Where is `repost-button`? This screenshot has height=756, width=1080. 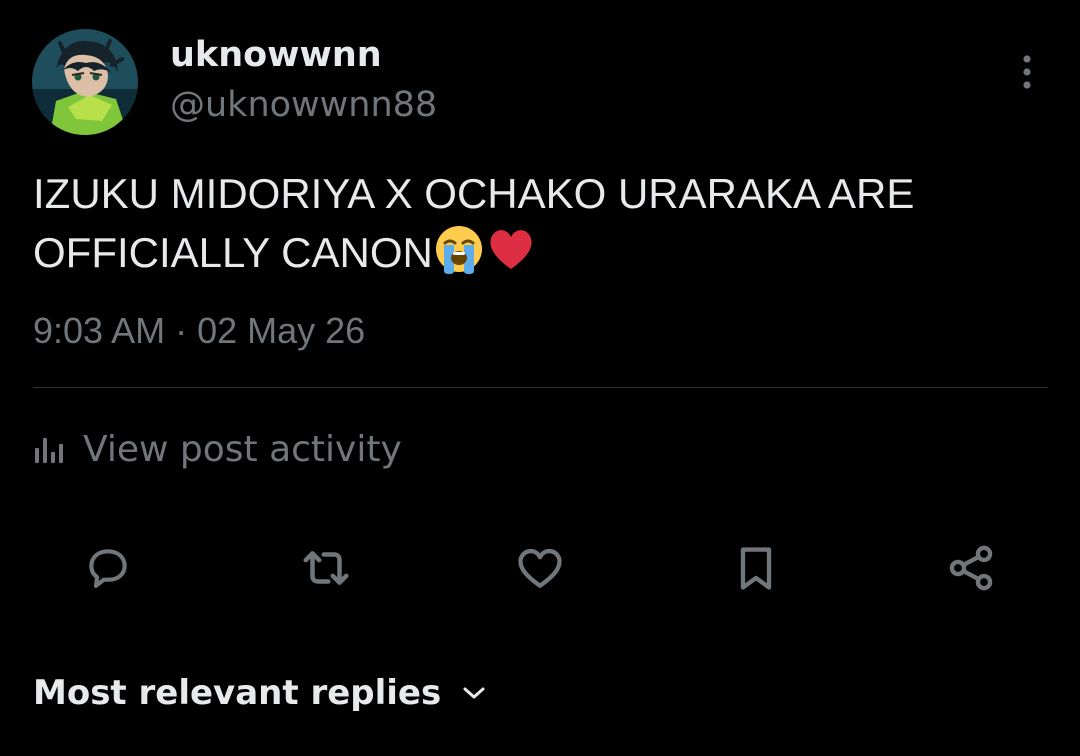 repost-button is located at coordinates (326, 568).